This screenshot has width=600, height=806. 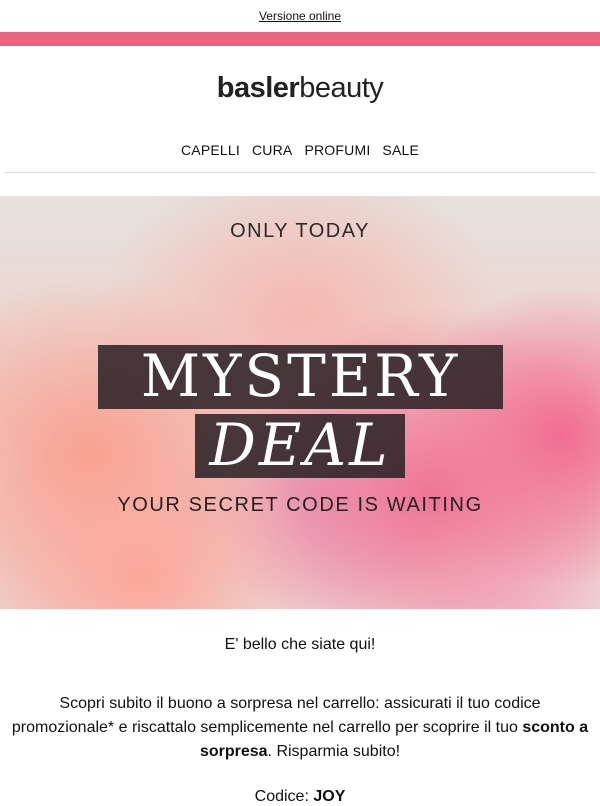 What do you see at coordinates (258, 87) in the screenshot?
I see `logo-text-bold: basler` at bounding box center [258, 87].